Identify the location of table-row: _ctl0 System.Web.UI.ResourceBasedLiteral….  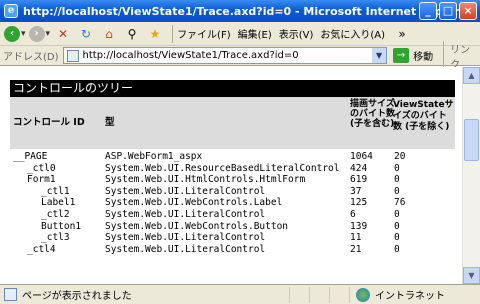
(232, 169).